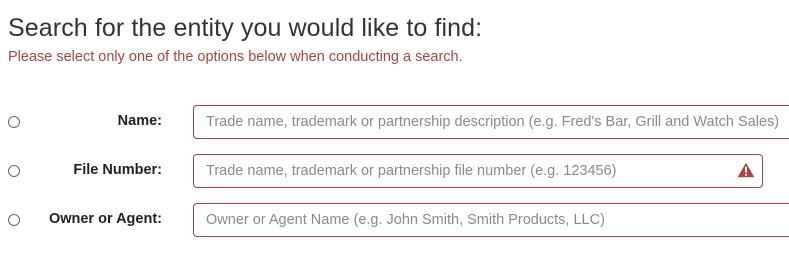 The height and width of the screenshot is (276, 789). I want to click on file-number-search-row: File Number:, so click(394, 171).